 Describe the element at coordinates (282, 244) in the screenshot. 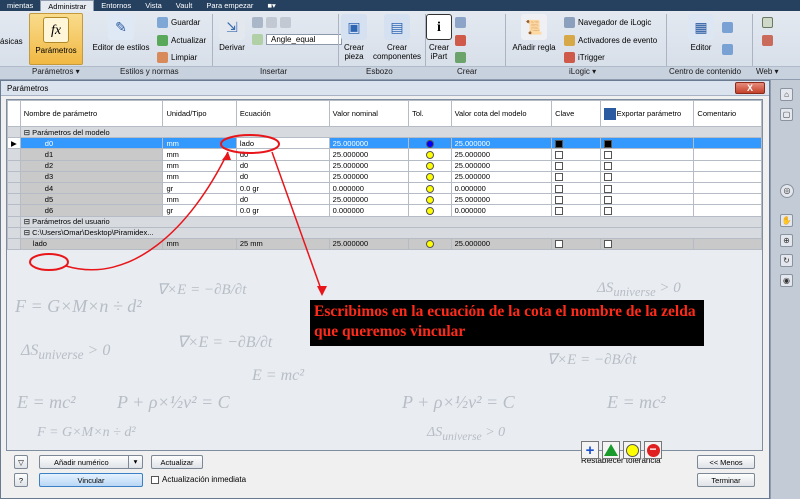

I see `cell-equation: 25 mm` at that location.